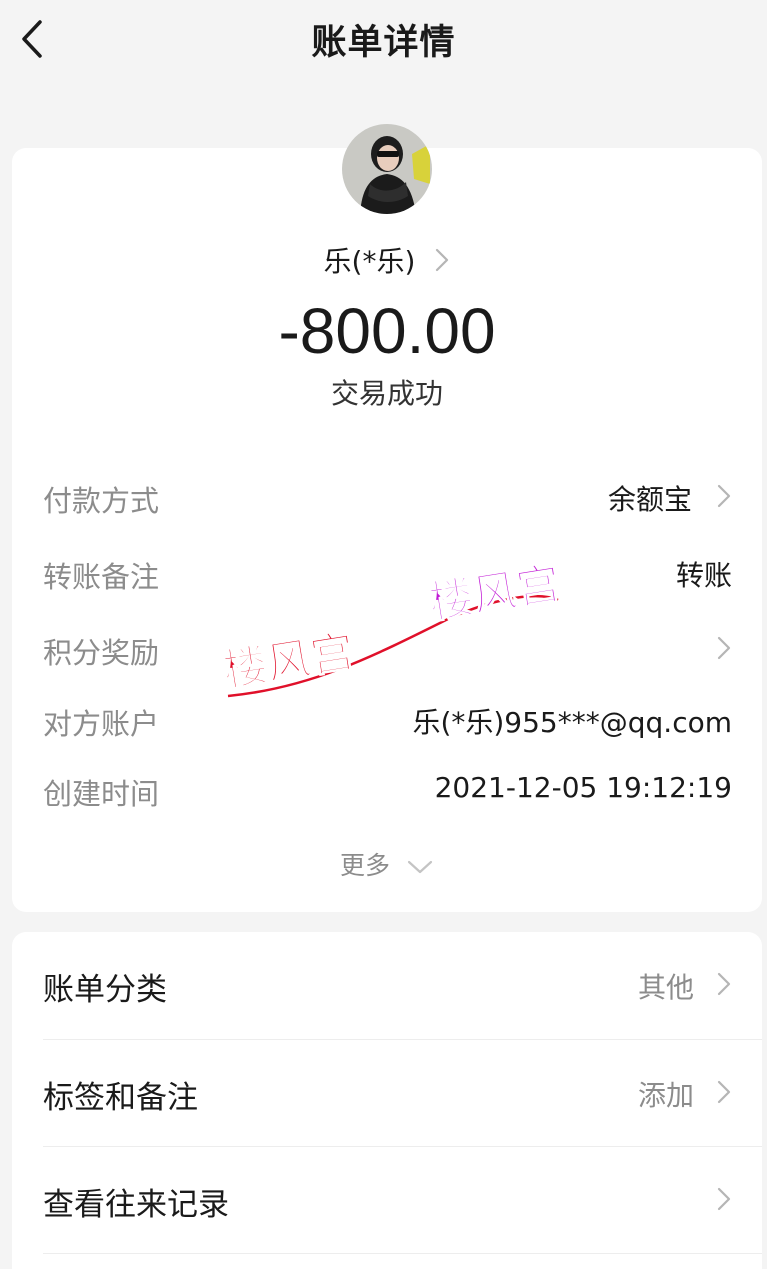 This screenshot has height=1269, width=767. I want to click on transaction-amount: -800.00, so click(387, 331).